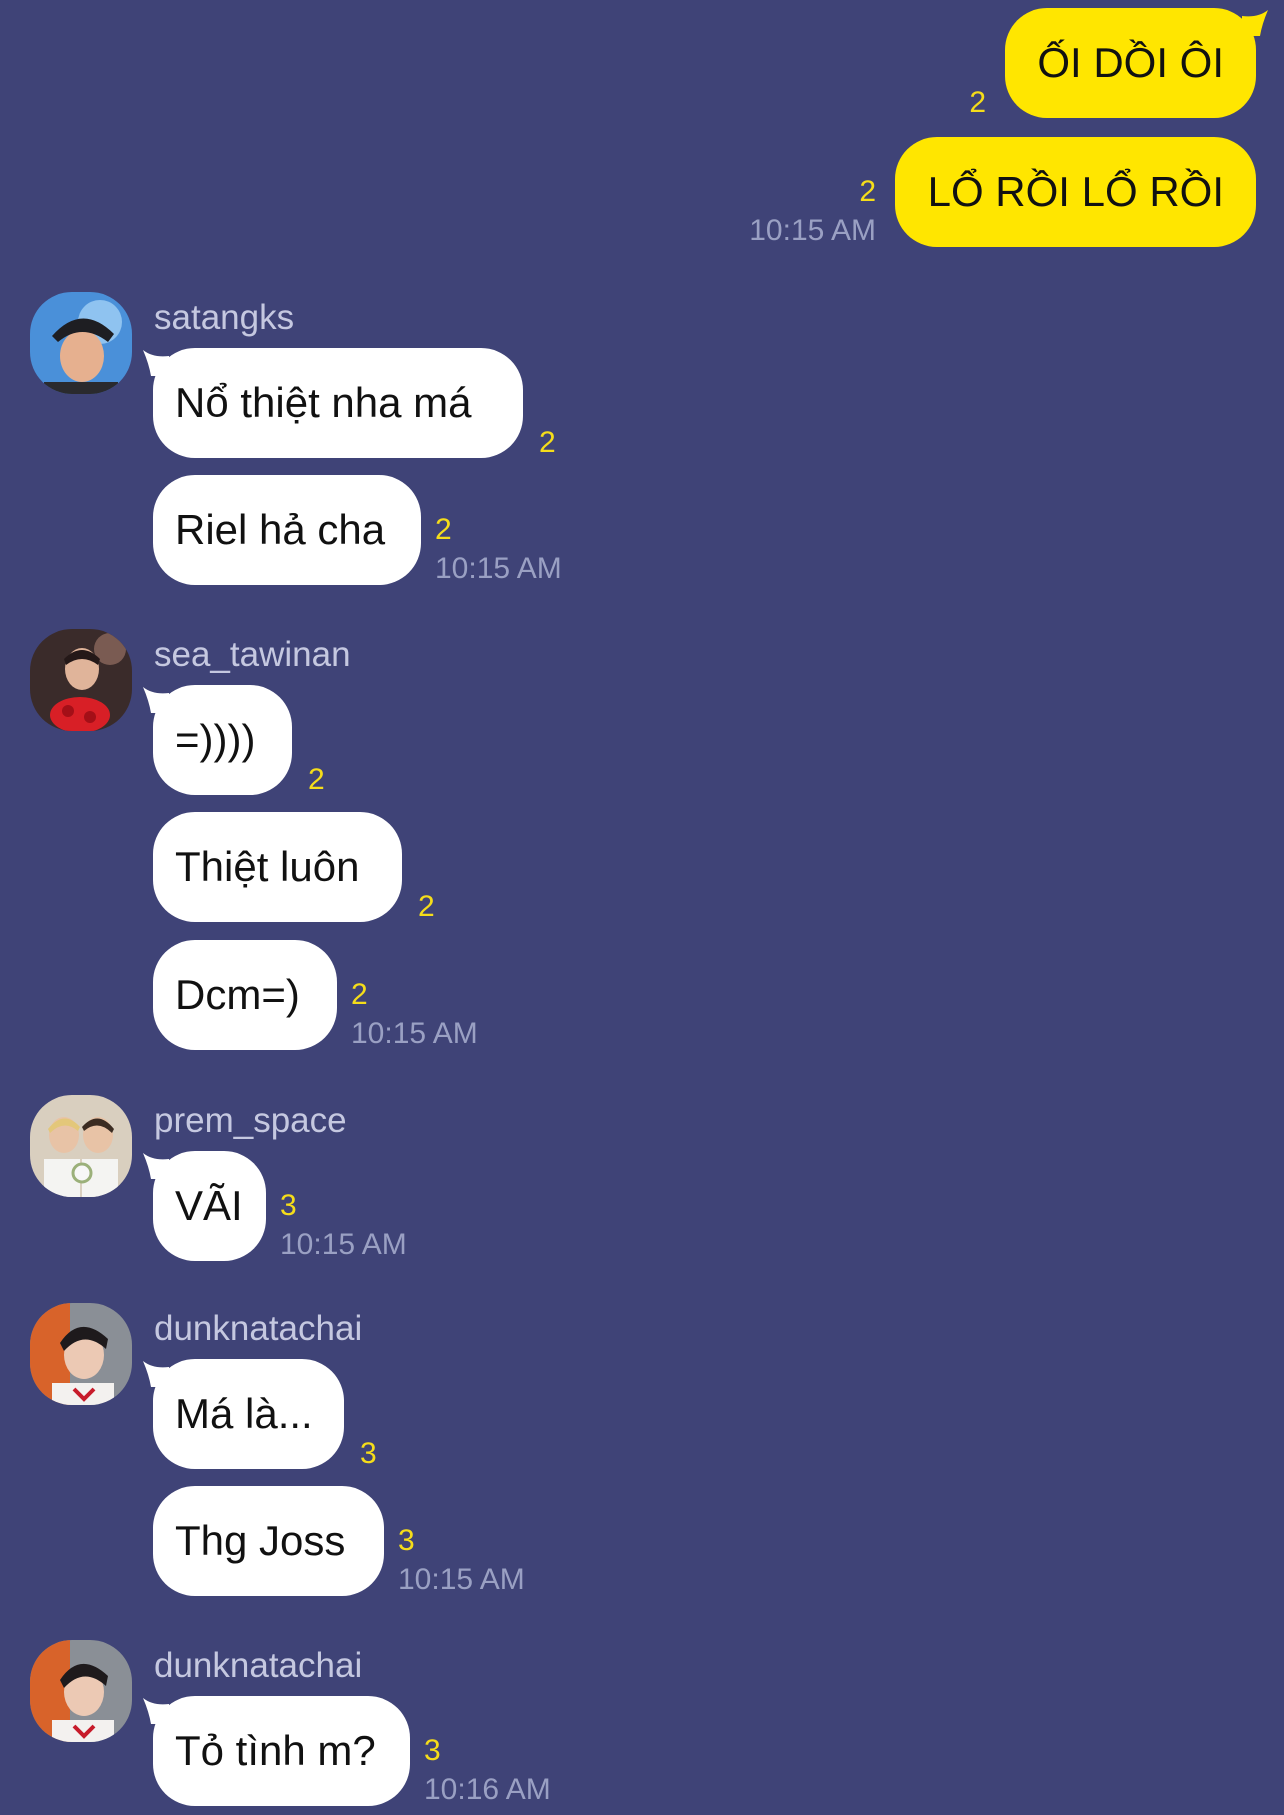 This screenshot has height=1815, width=1284. What do you see at coordinates (81, 343) in the screenshot?
I see `avatar-satangks` at bounding box center [81, 343].